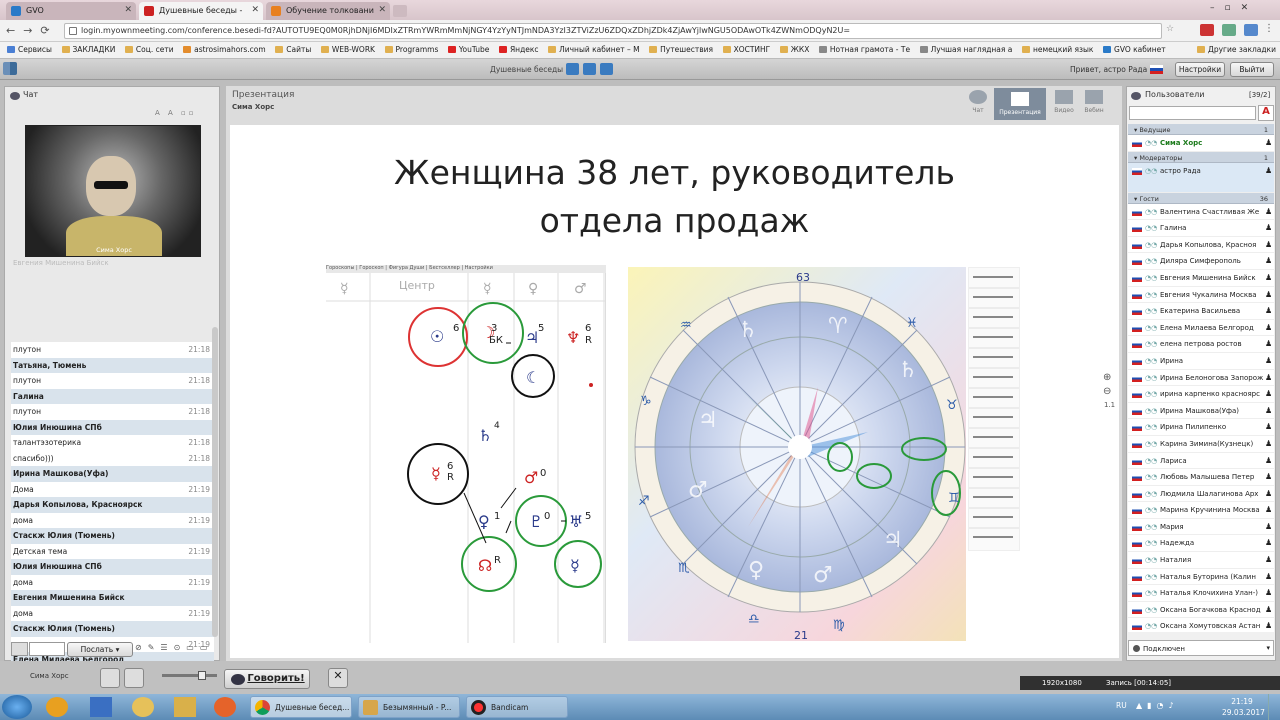 The width and height of the screenshot is (1280, 720). Describe the element at coordinates (1201, 344) in the screenshot. I see `user-list-item: ◔◔ елена петрова ростов ♟` at that location.